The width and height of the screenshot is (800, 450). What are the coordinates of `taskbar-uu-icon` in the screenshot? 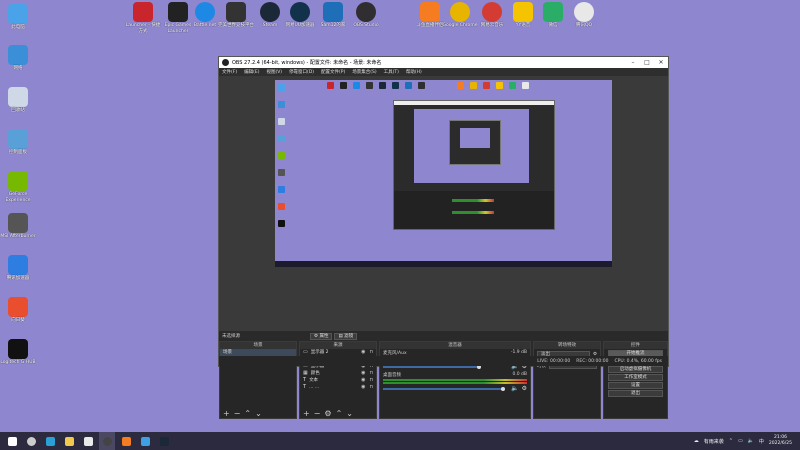 It's located at (145, 441).